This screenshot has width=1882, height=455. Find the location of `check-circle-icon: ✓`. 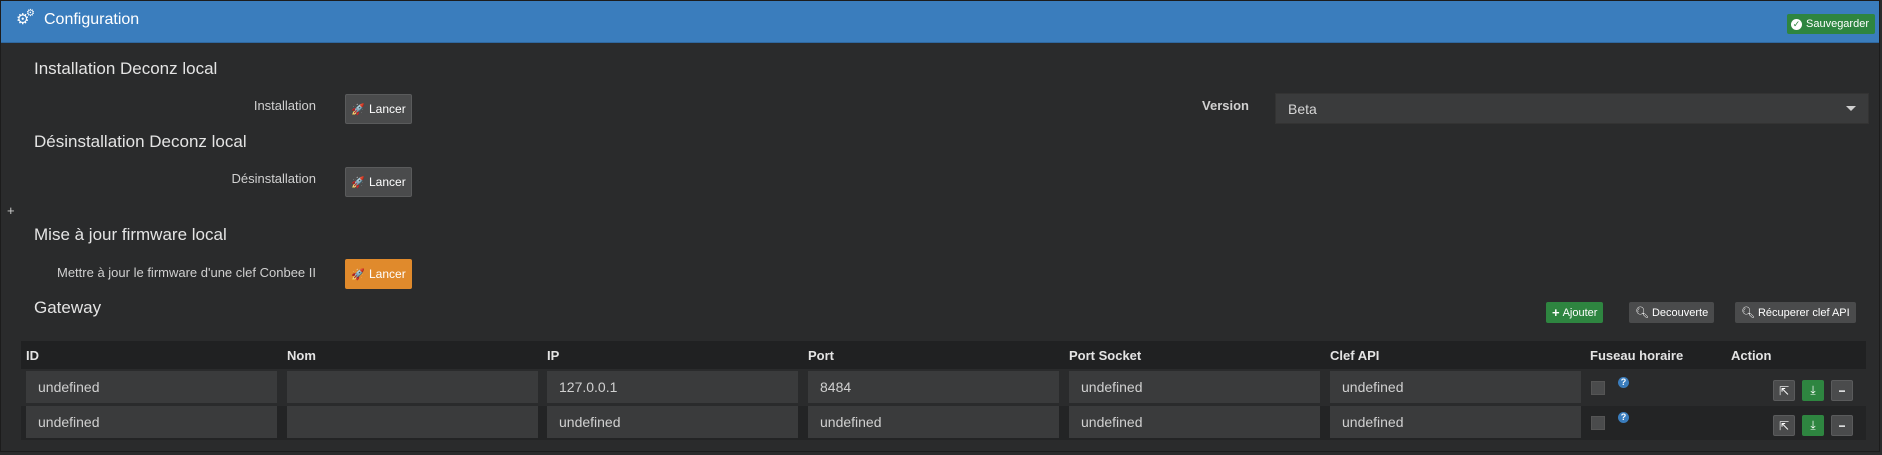

check-circle-icon: ✓ is located at coordinates (1796, 24).